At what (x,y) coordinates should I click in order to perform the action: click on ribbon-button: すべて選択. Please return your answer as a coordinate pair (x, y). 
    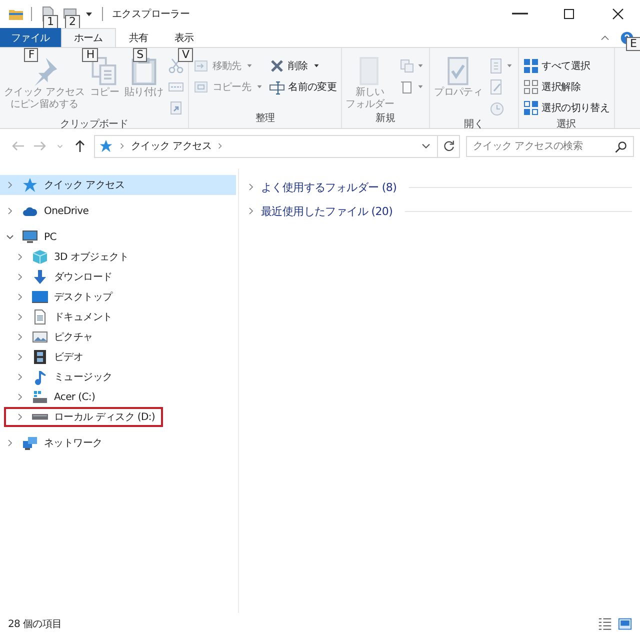
    Looking at the image, I should click on (566, 65).